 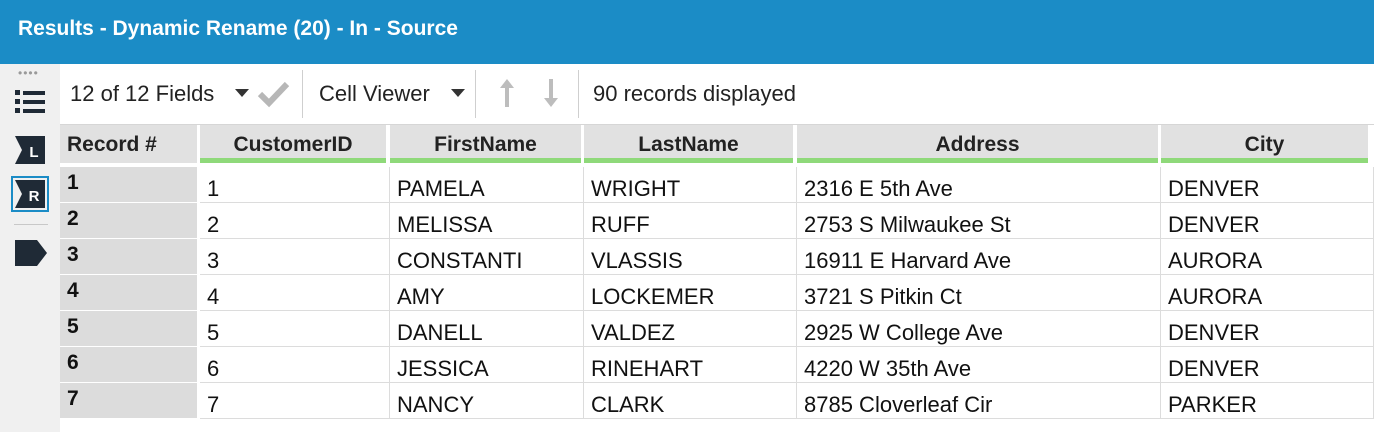 What do you see at coordinates (128, 185) in the screenshot?
I see `record-number-cell: 1` at bounding box center [128, 185].